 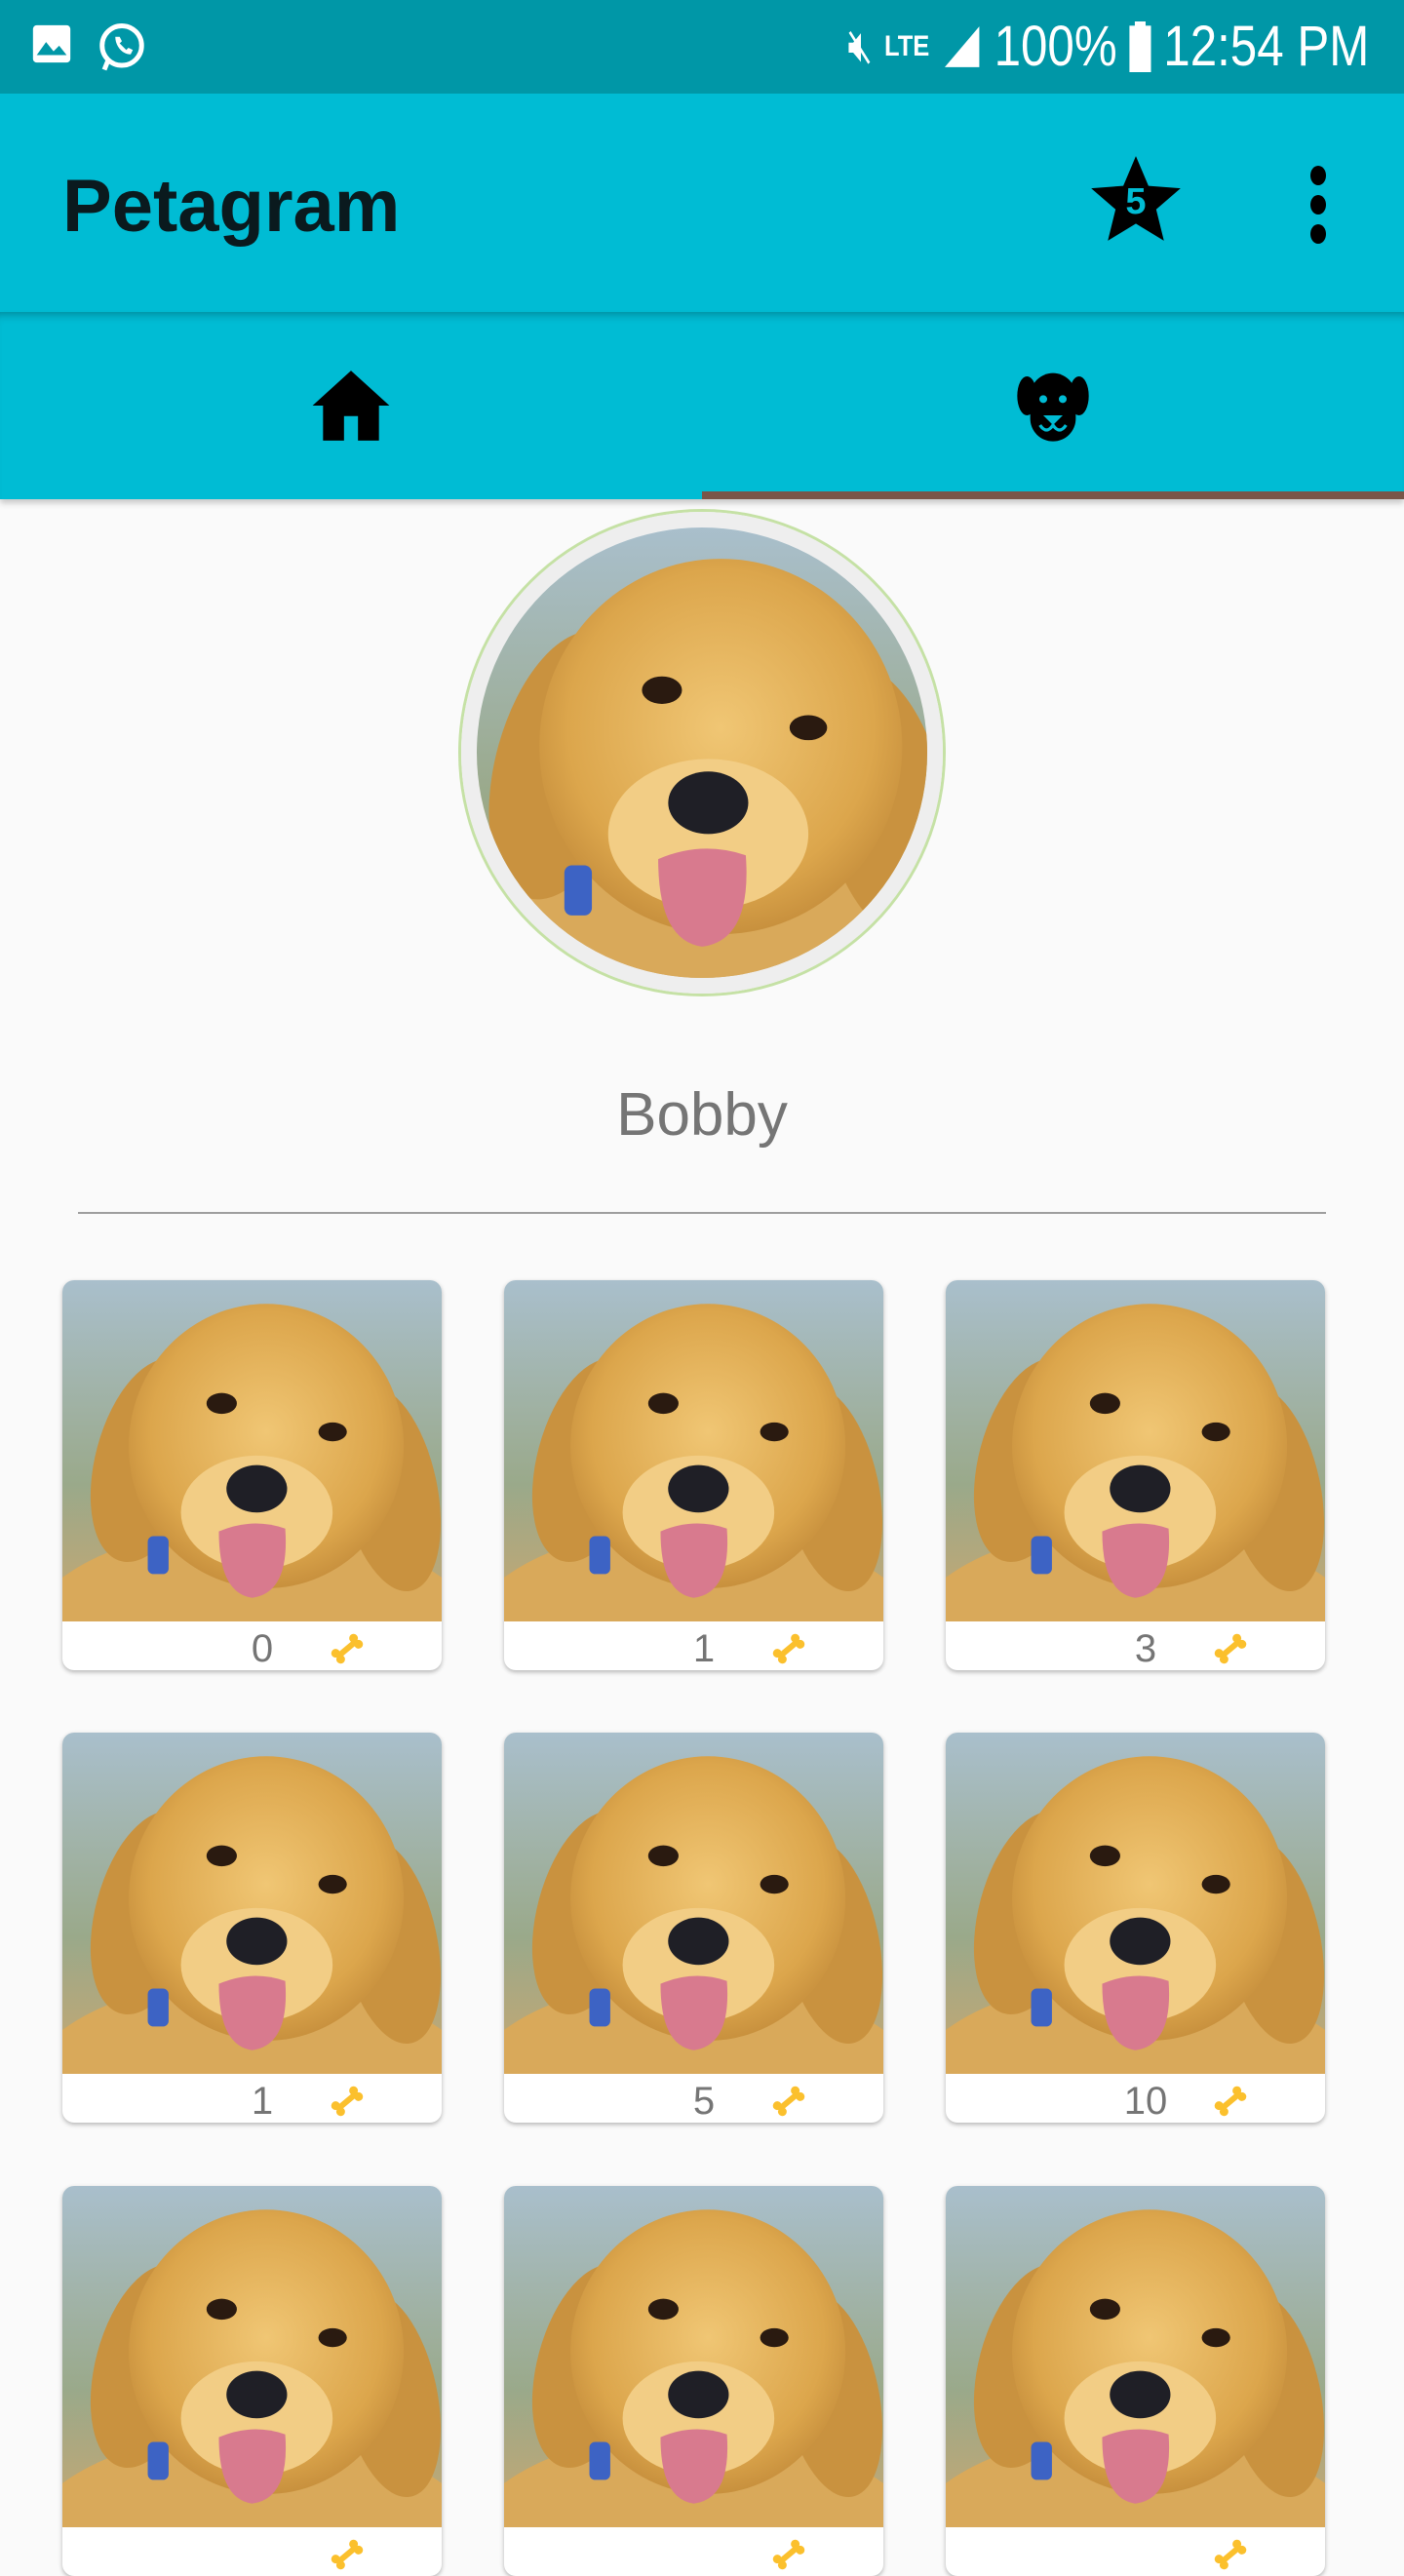 I want to click on photo-card: 0, so click(x=252, y=1475).